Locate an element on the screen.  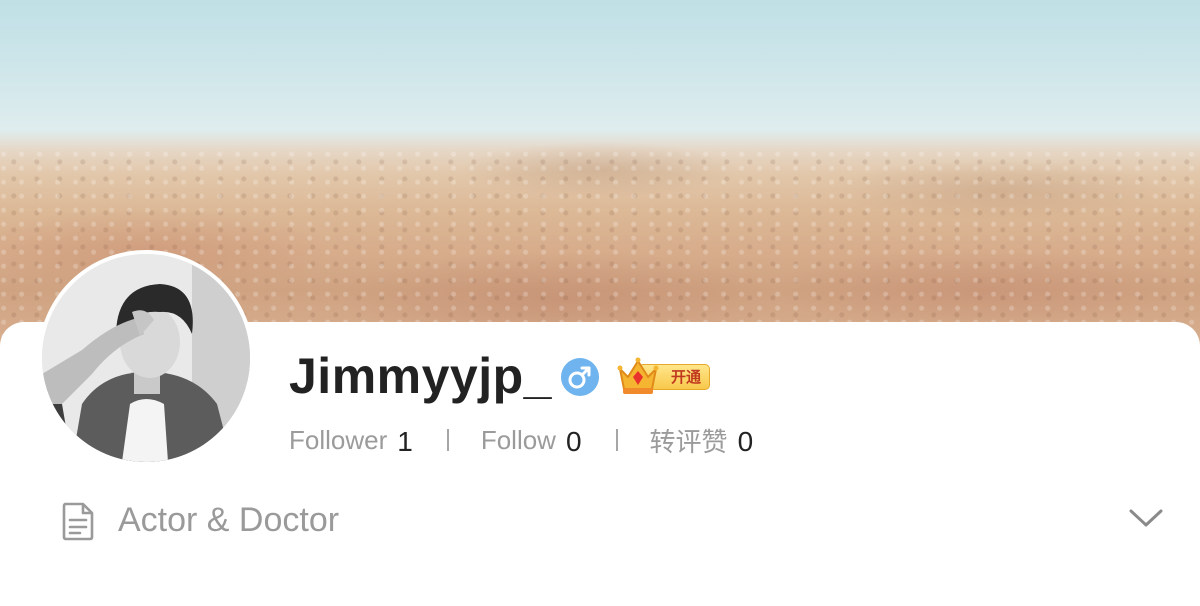
follow-label: Follow is located at coordinates (518, 440).